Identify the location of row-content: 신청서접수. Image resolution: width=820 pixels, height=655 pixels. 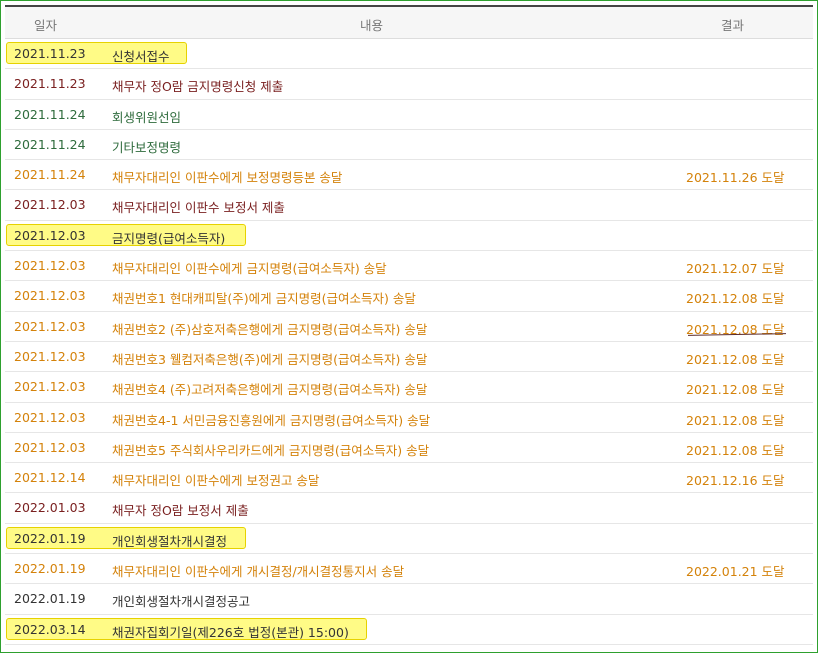
(141, 56).